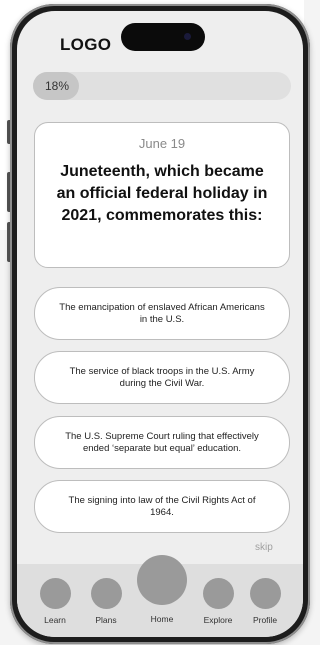 Image resolution: width=320 pixels, height=645 pixels. What do you see at coordinates (106, 620) in the screenshot?
I see `nav-label-plans: Plans` at bounding box center [106, 620].